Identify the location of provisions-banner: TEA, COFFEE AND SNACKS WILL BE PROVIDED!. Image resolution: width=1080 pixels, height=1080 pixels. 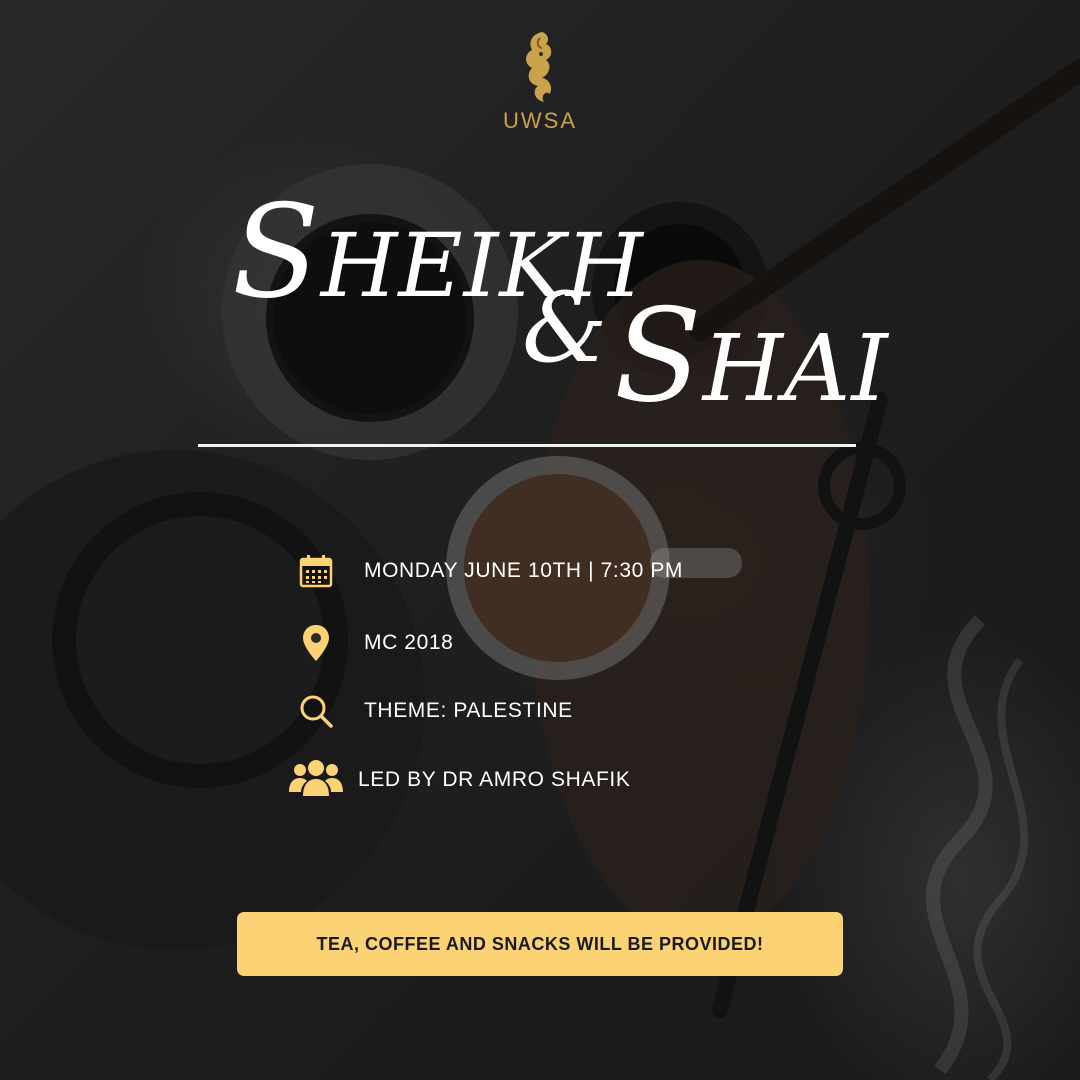
(540, 944).